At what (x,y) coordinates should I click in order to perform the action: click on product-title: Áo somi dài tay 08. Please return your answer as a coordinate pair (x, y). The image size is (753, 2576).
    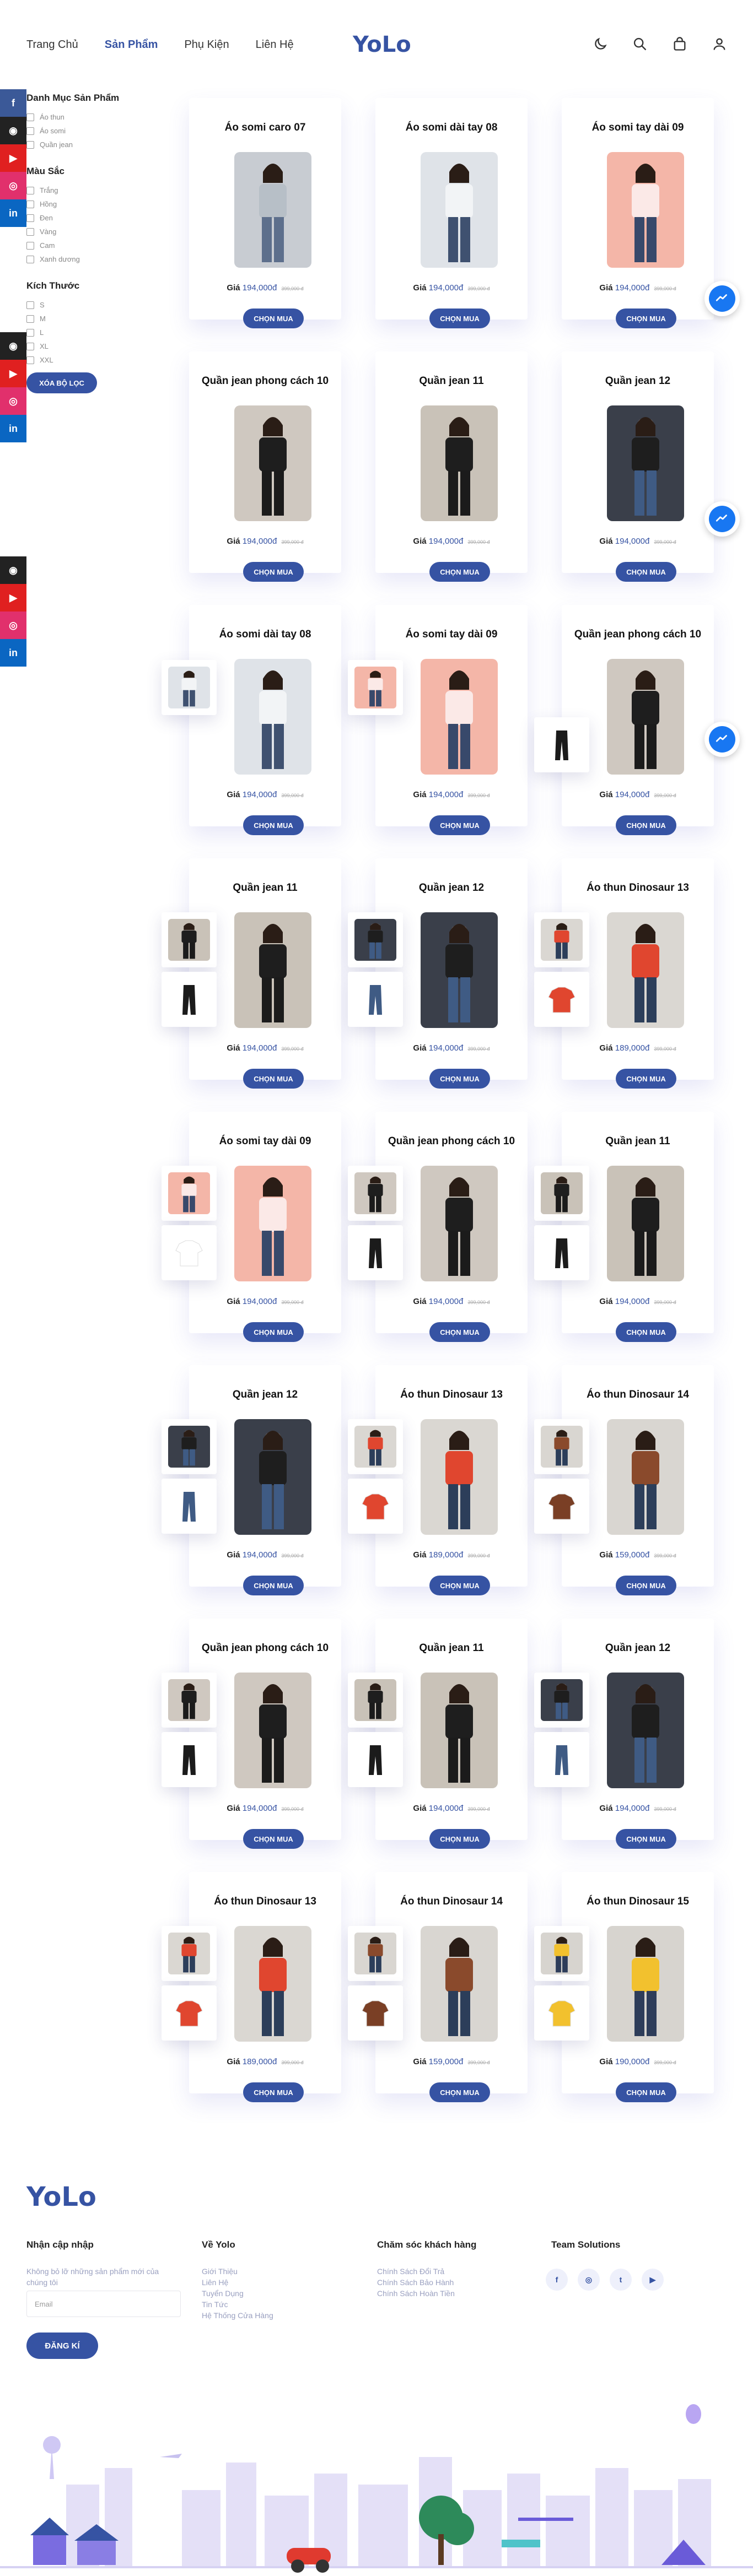
    Looking at the image, I should click on (451, 127).